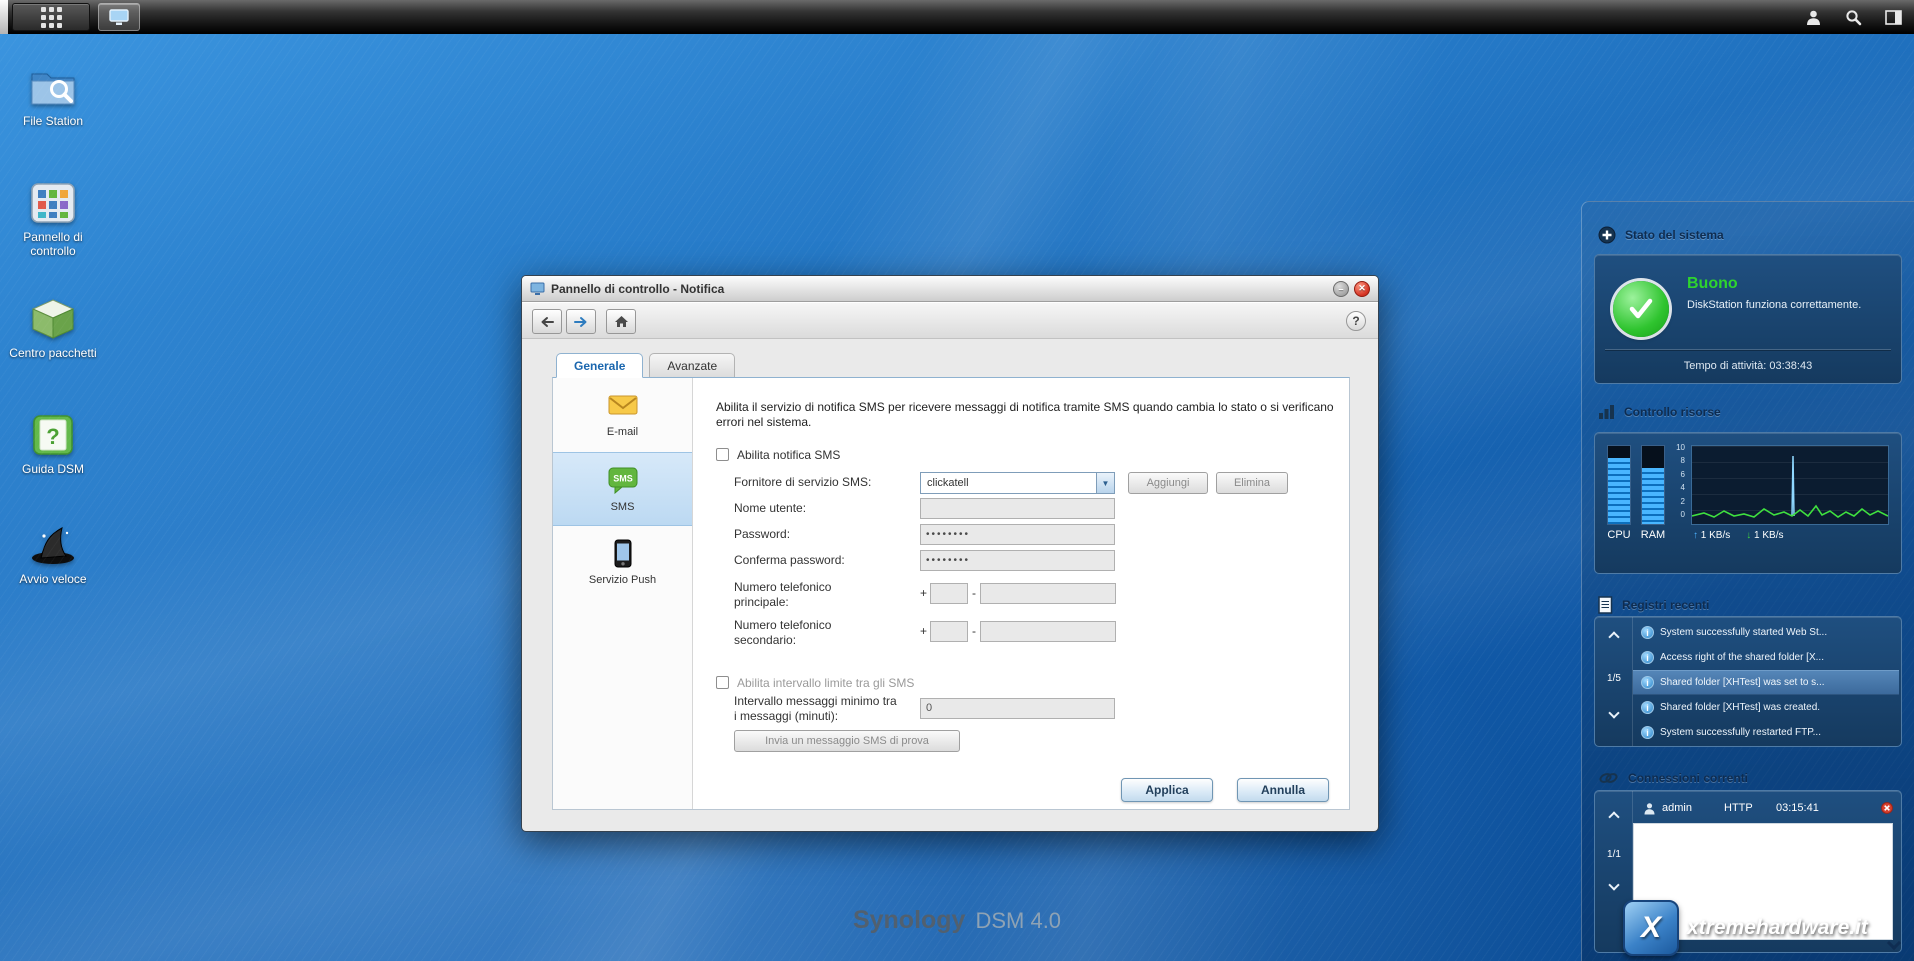 Image resolution: width=1914 pixels, height=961 pixels. I want to click on status-description: DiskStation funziona correttamente., so click(1774, 305).